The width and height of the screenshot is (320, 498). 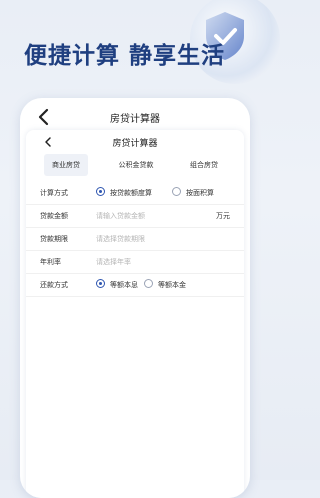 I want to click on loan-term-row: 贷款期限, so click(x=135, y=239).